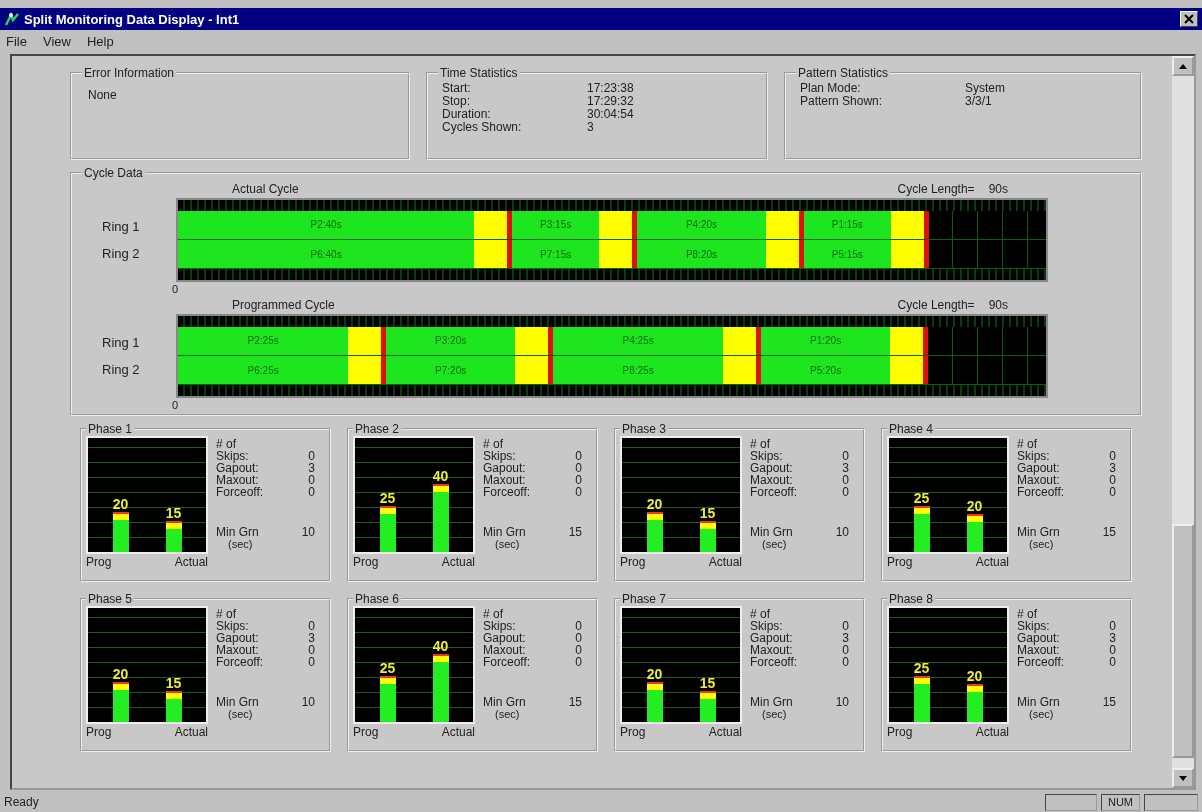  I want to click on stat-value: 17:29:32, so click(611, 101).